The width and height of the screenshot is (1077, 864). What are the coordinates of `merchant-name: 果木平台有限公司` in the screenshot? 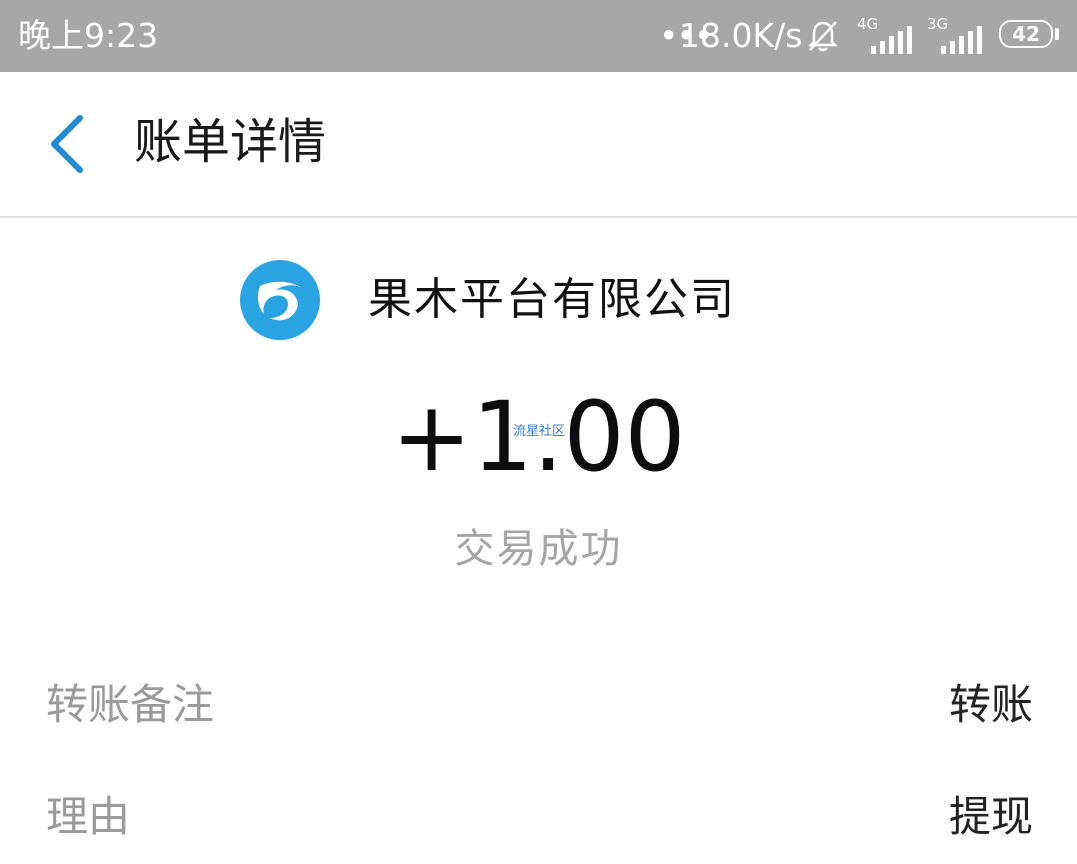 It's located at (552, 299).